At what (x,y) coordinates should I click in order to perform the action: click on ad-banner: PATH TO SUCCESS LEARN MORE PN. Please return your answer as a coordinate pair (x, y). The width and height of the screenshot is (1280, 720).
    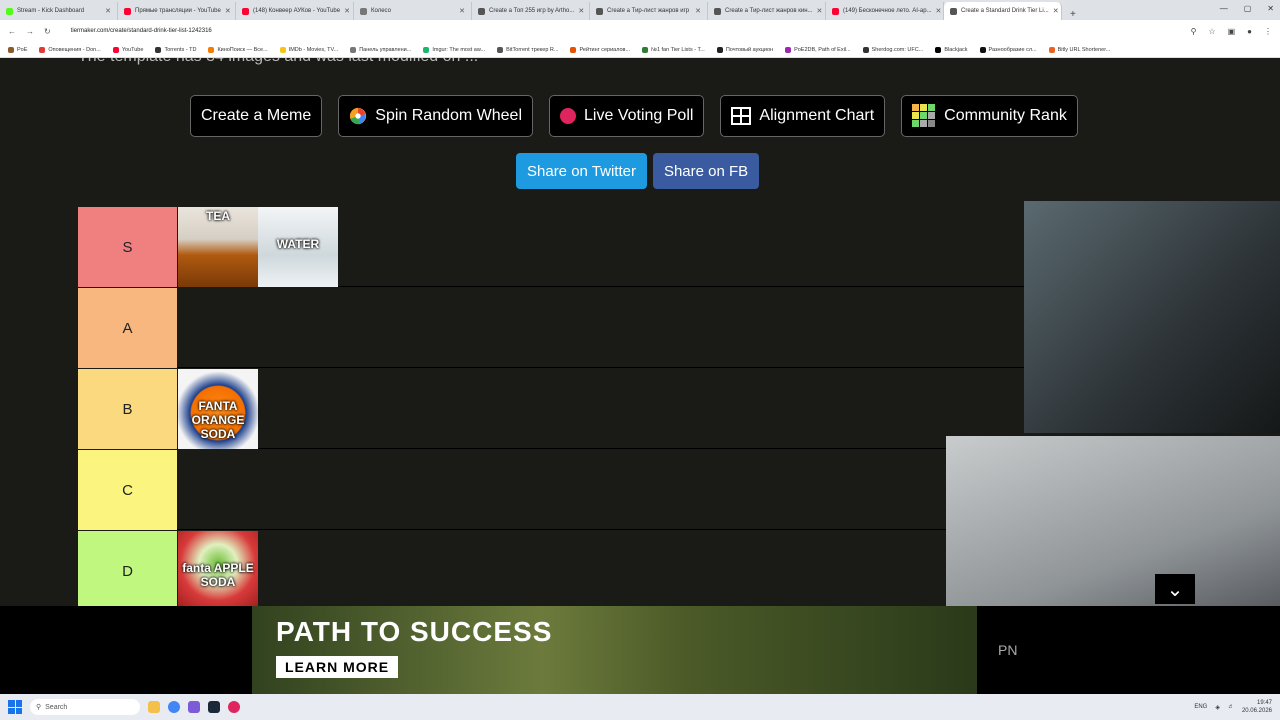
    Looking at the image, I should click on (640, 650).